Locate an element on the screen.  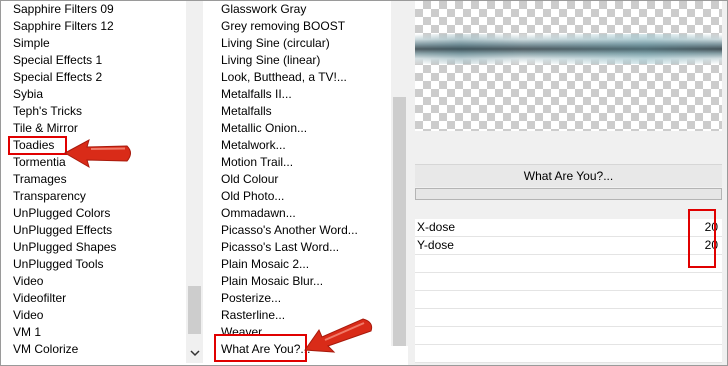
filter-scrollbar is located at coordinates (399, 173).